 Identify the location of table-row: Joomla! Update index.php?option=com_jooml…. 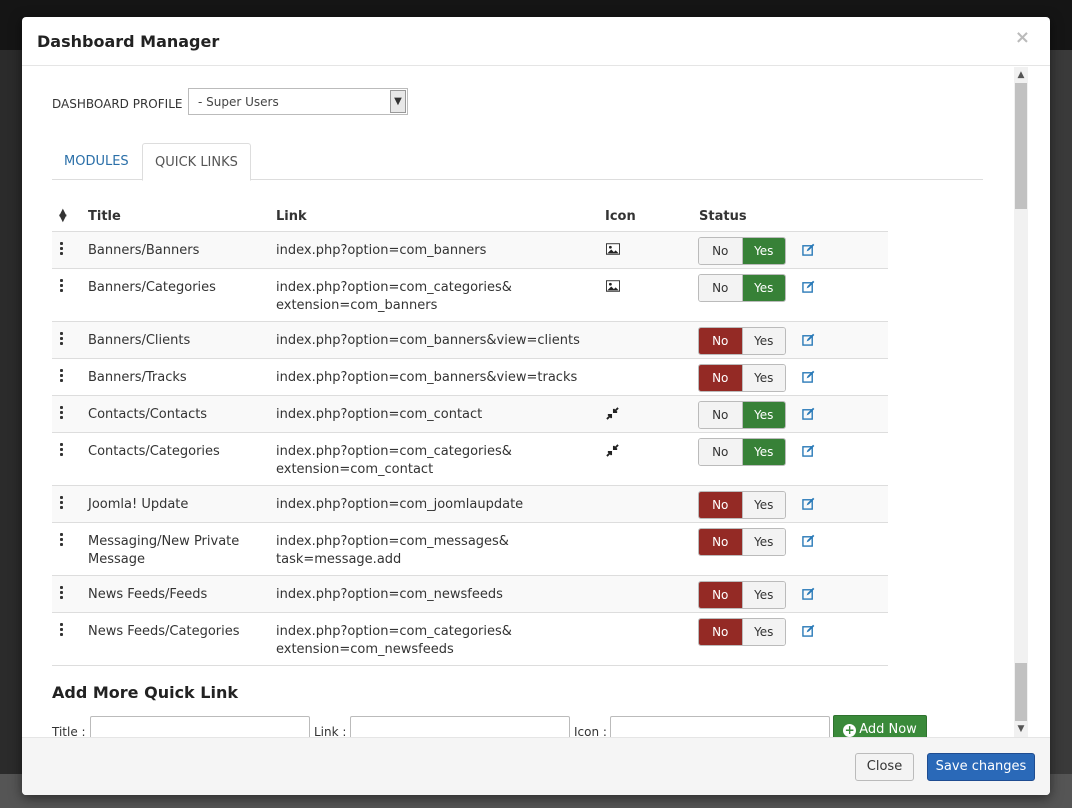
(470, 504).